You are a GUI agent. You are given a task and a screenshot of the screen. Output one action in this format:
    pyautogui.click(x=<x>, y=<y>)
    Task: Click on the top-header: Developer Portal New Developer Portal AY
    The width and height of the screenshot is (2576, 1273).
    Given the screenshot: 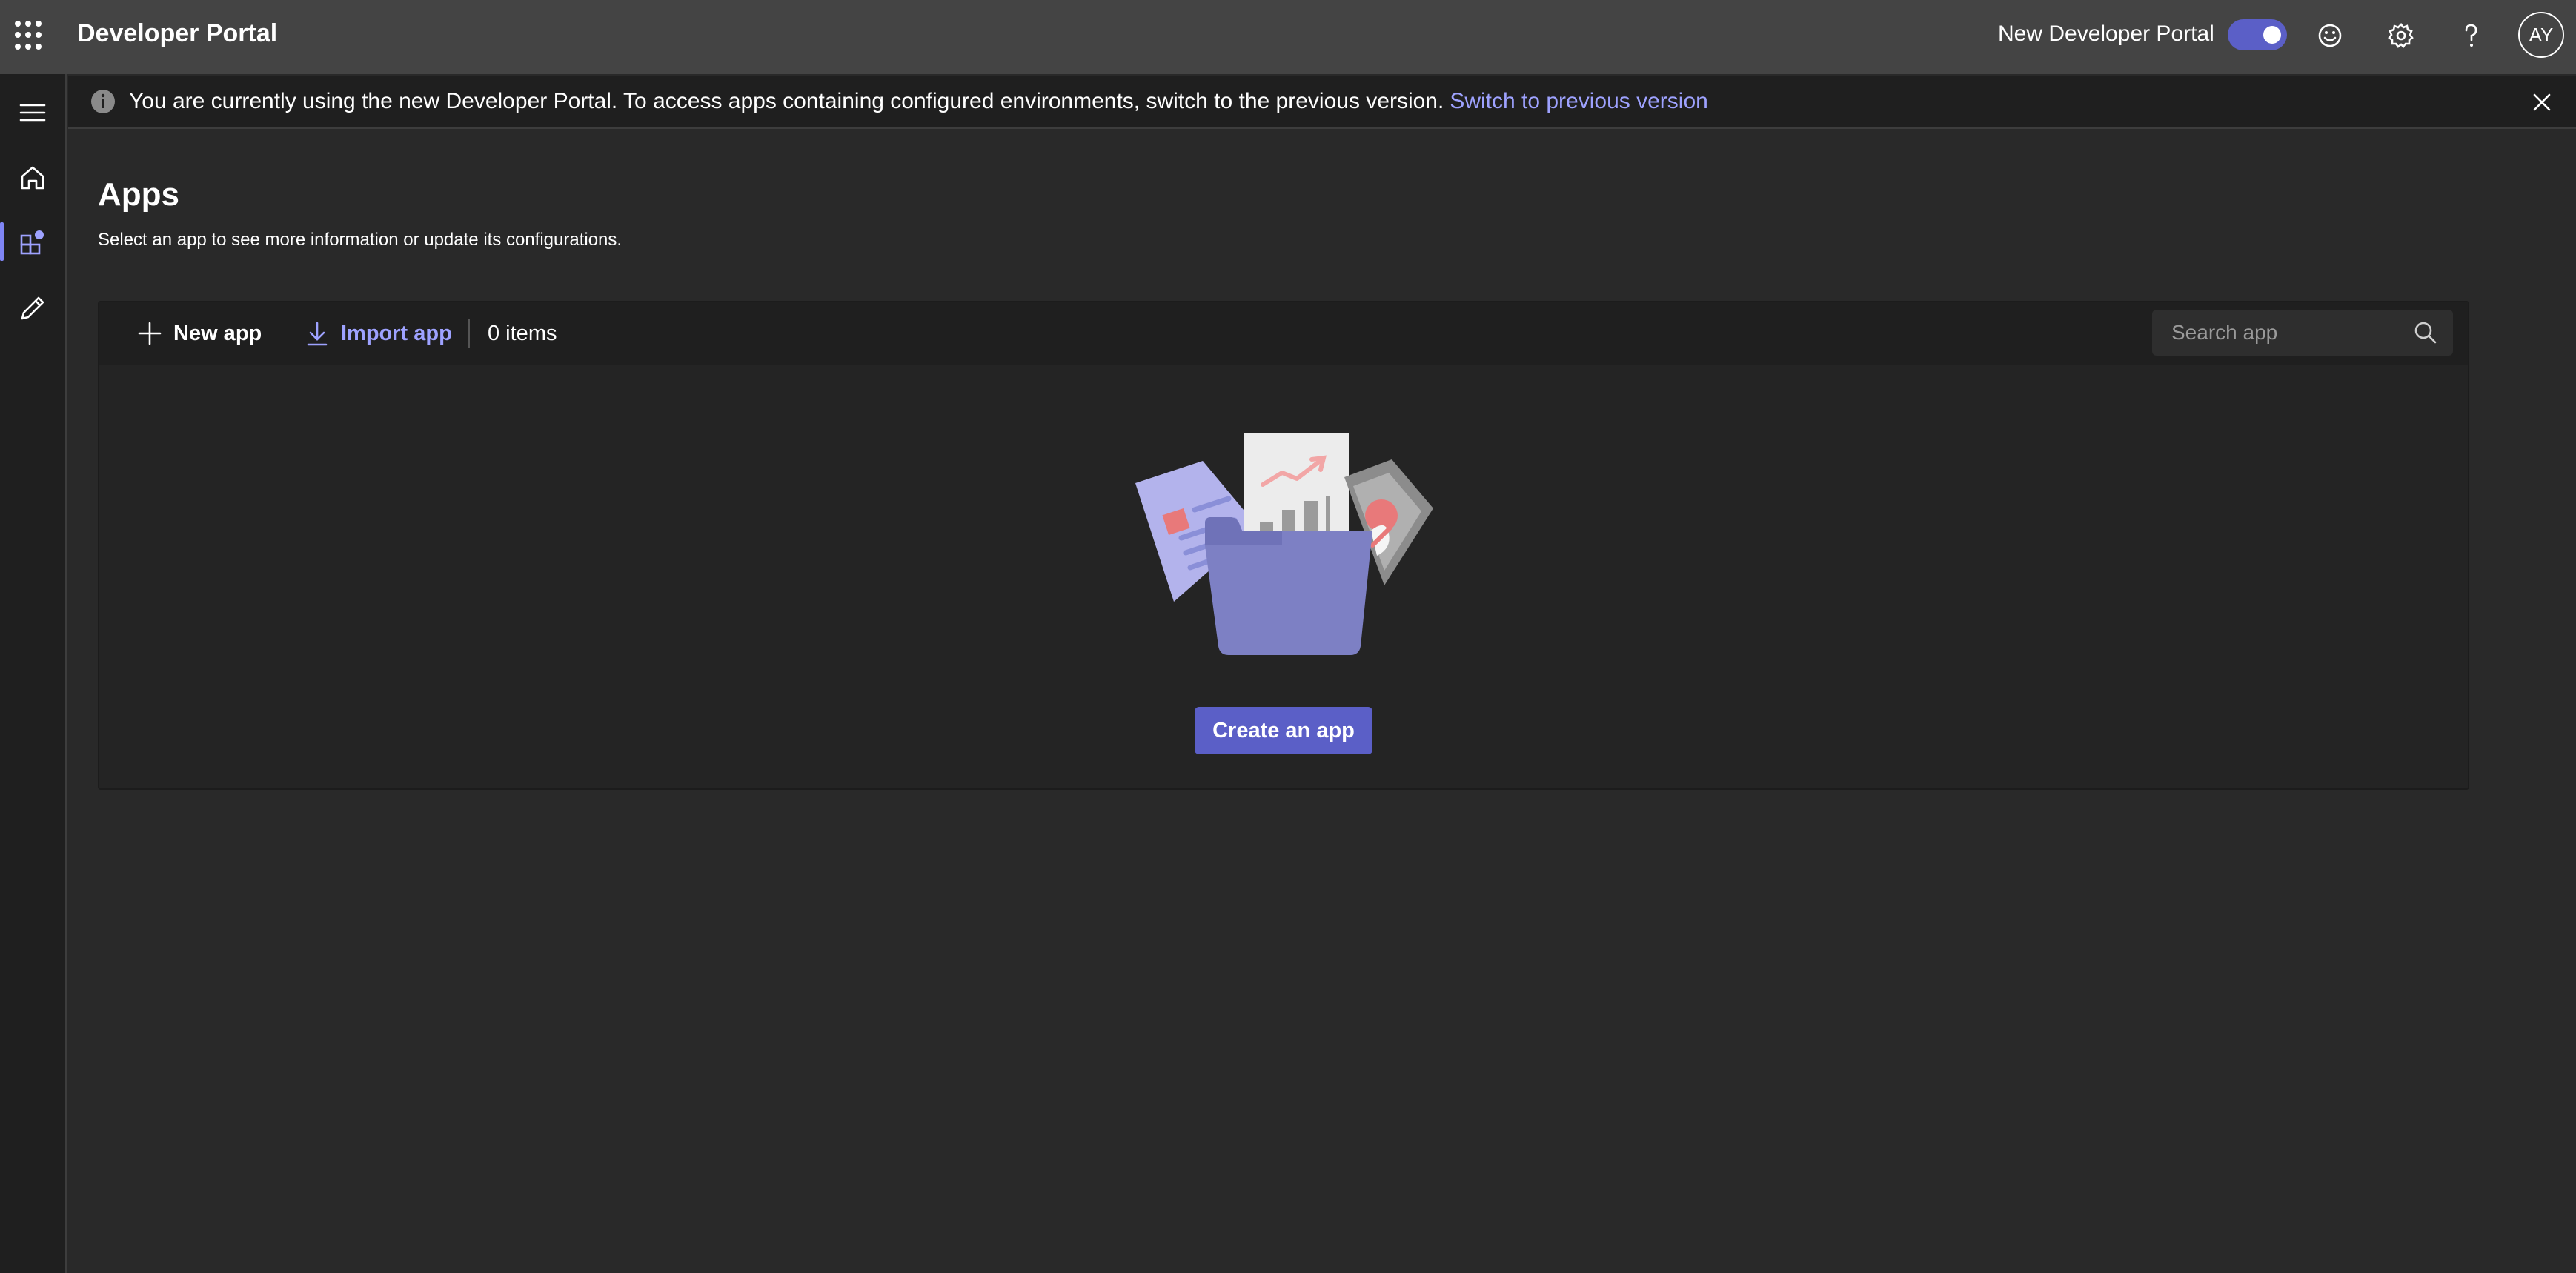 What is the action you would take?
    pyautogui.click(x=1288, y=37)
    